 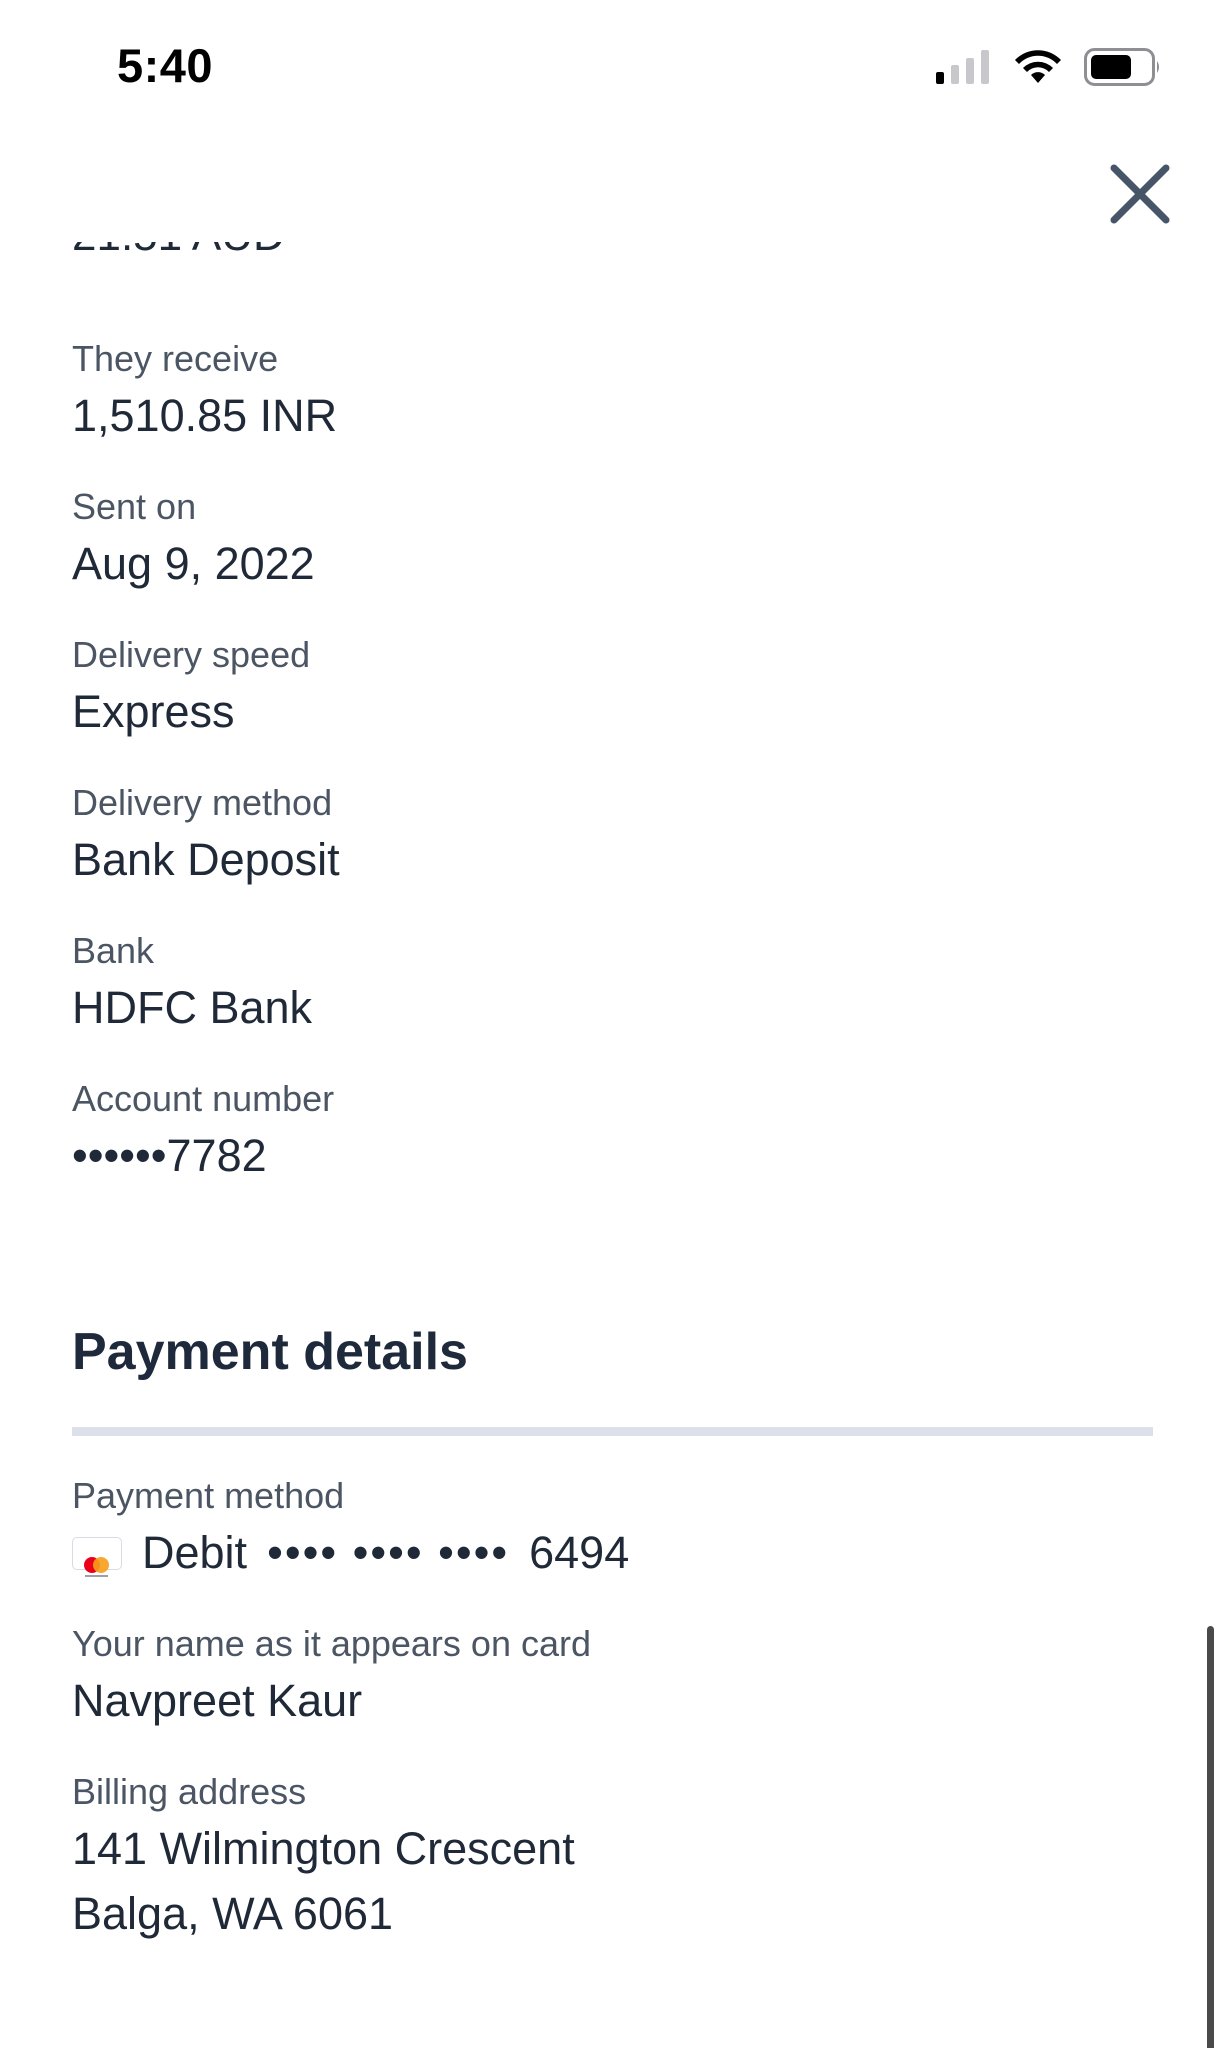 What do you see at coordinates (208, 1495) in the screenshot?
I see `field-label: Payment method` at bounding box center [208, 1495].